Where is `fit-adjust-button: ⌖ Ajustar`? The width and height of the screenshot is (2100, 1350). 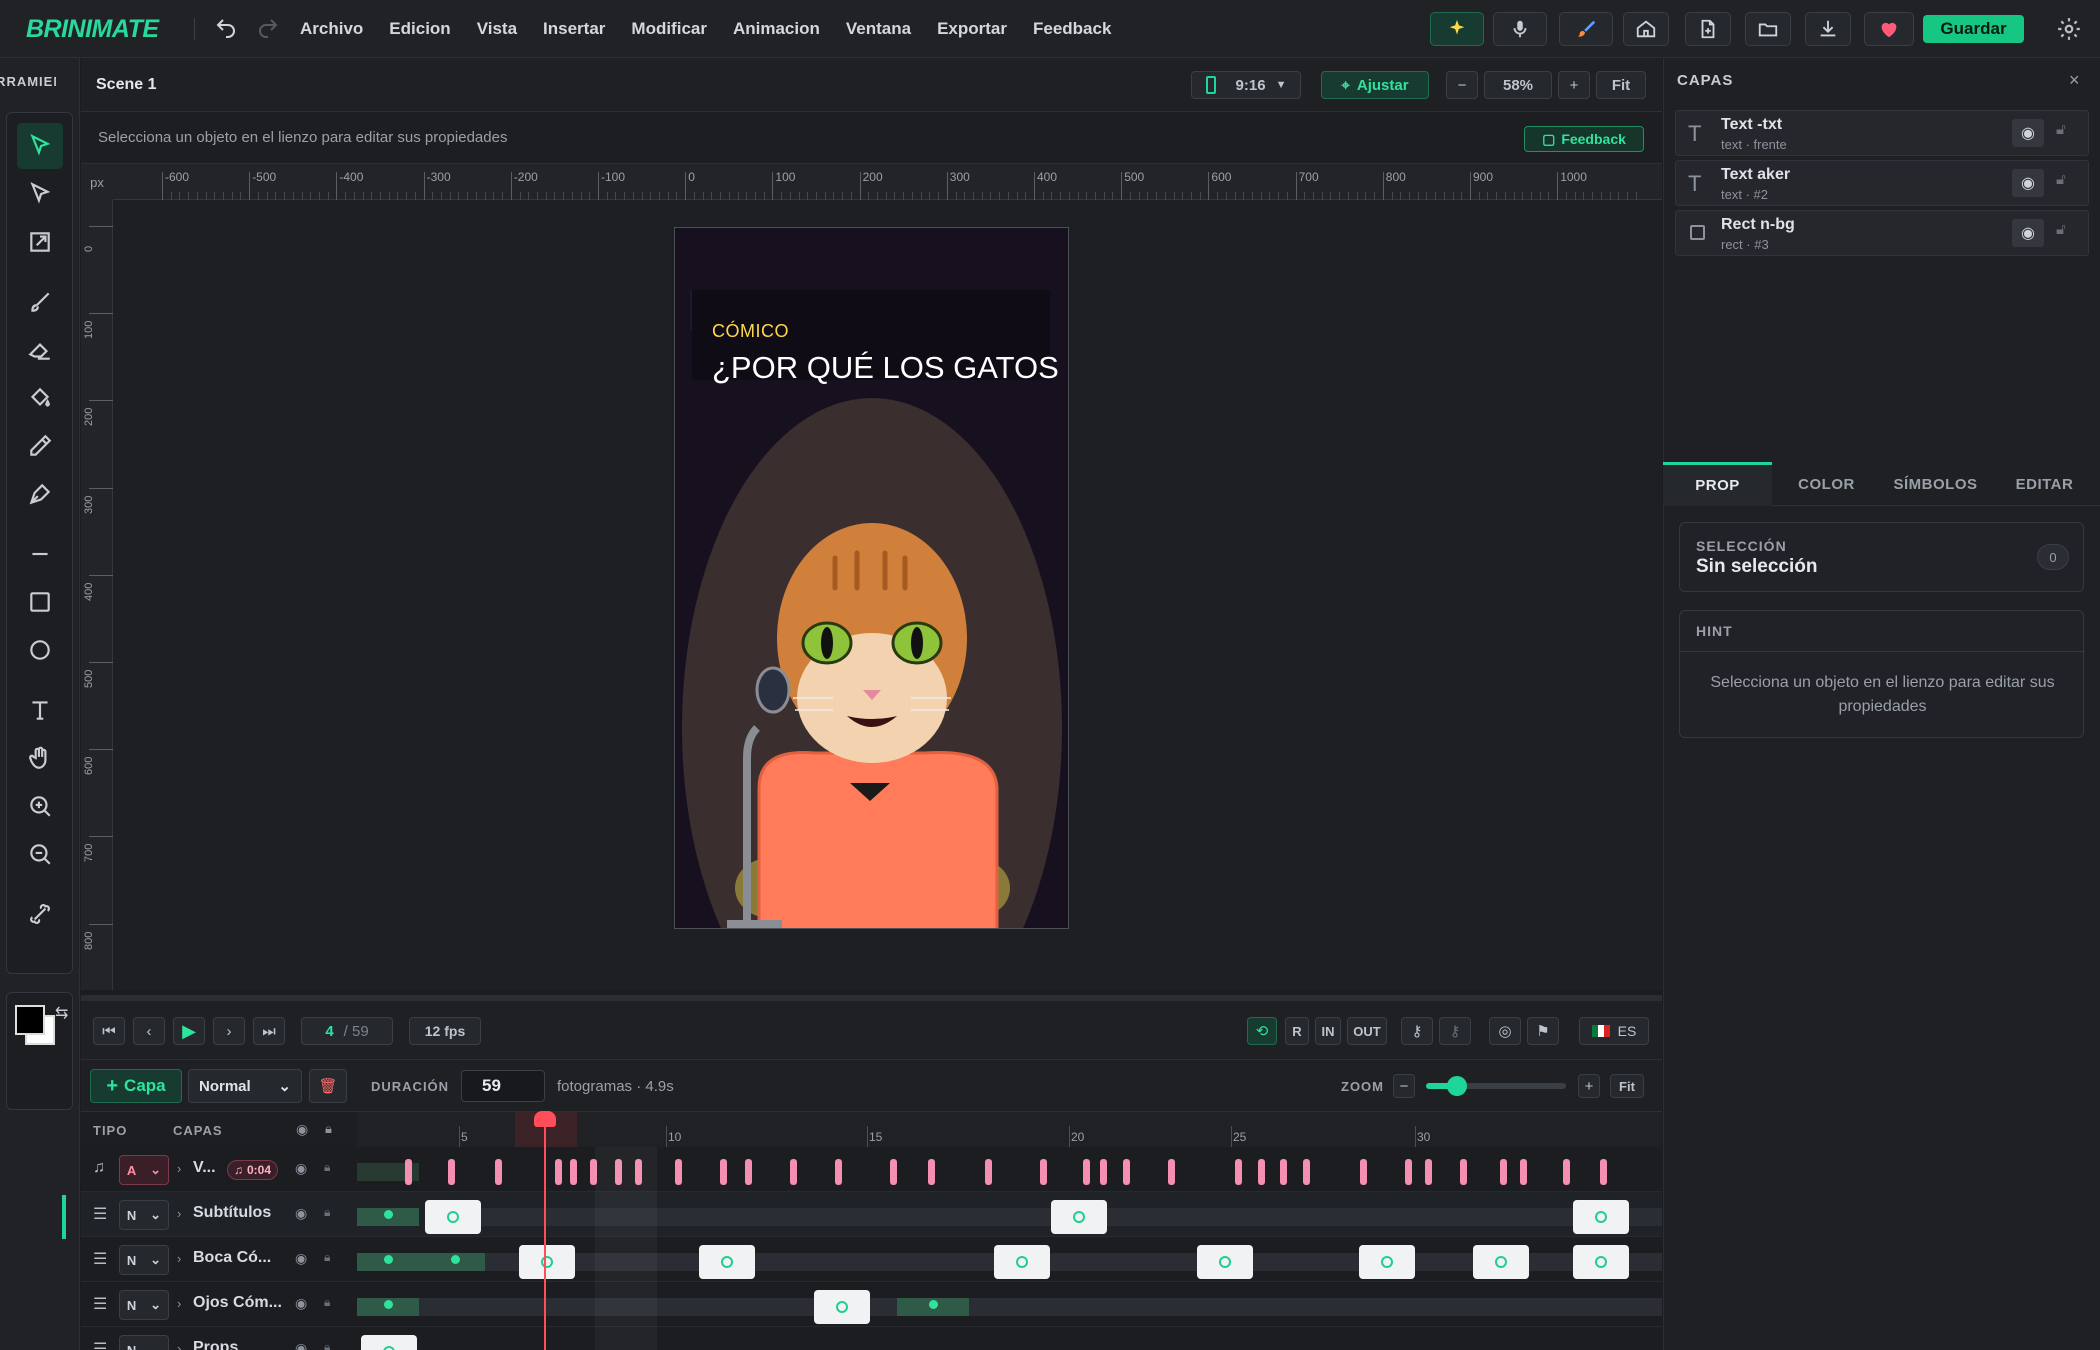
fit-adjust-button: ⌖ Ajustar is located at coordinates (1375, 85).